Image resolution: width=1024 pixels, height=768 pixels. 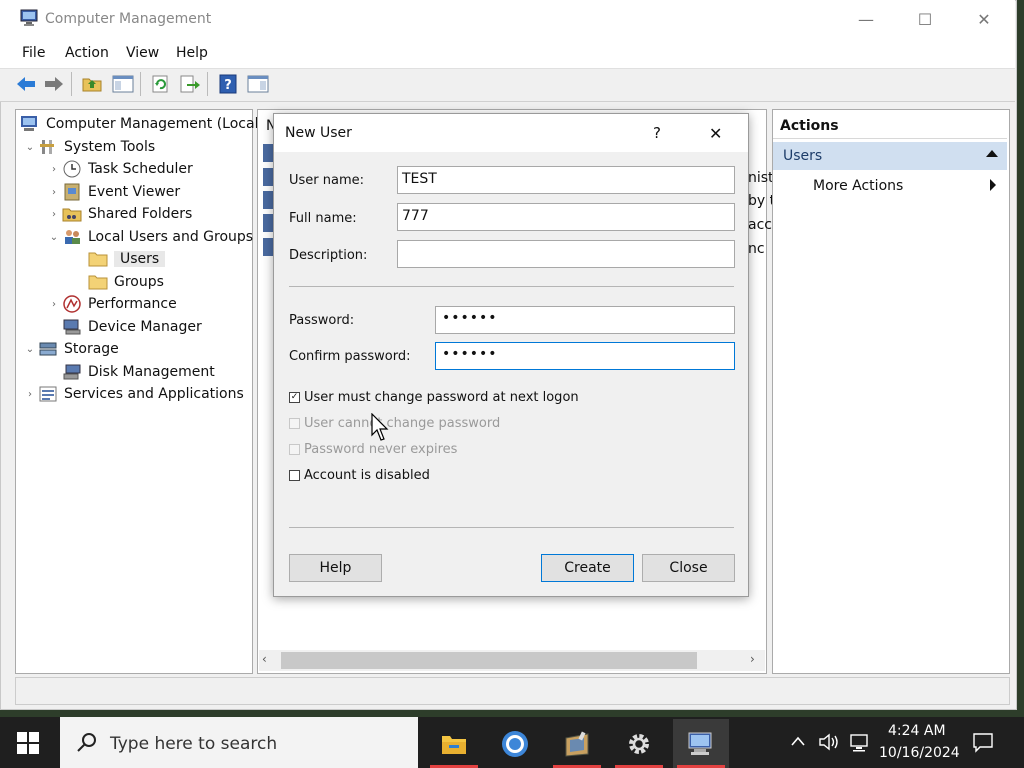 What do you see at coordinates (87, 53) in the screenshot?
I see `menu-action: Action` at bounding box center [87, 53].